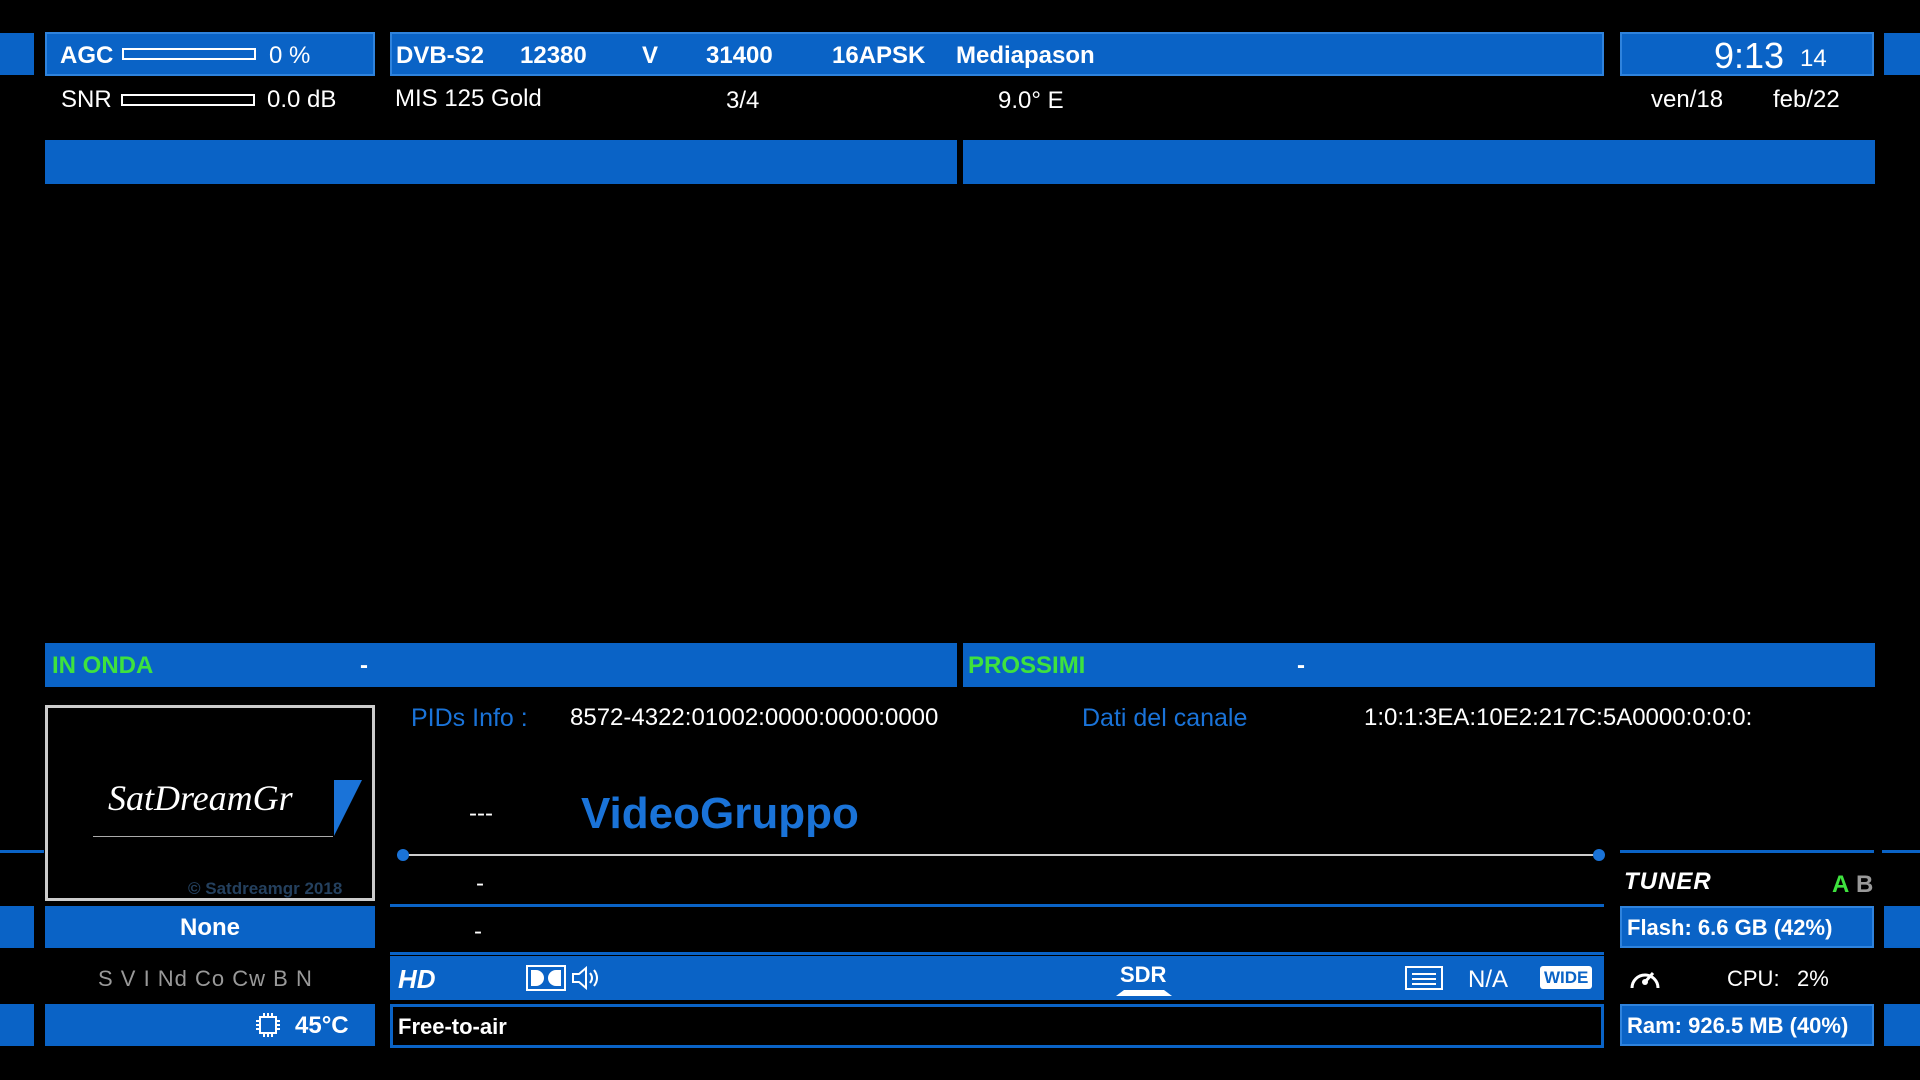 This screenshot has height=1080, width=1920. Describe the element at coordinates (1749, 55) in the screenshot. I see `clock-time: 9:13` at that location.